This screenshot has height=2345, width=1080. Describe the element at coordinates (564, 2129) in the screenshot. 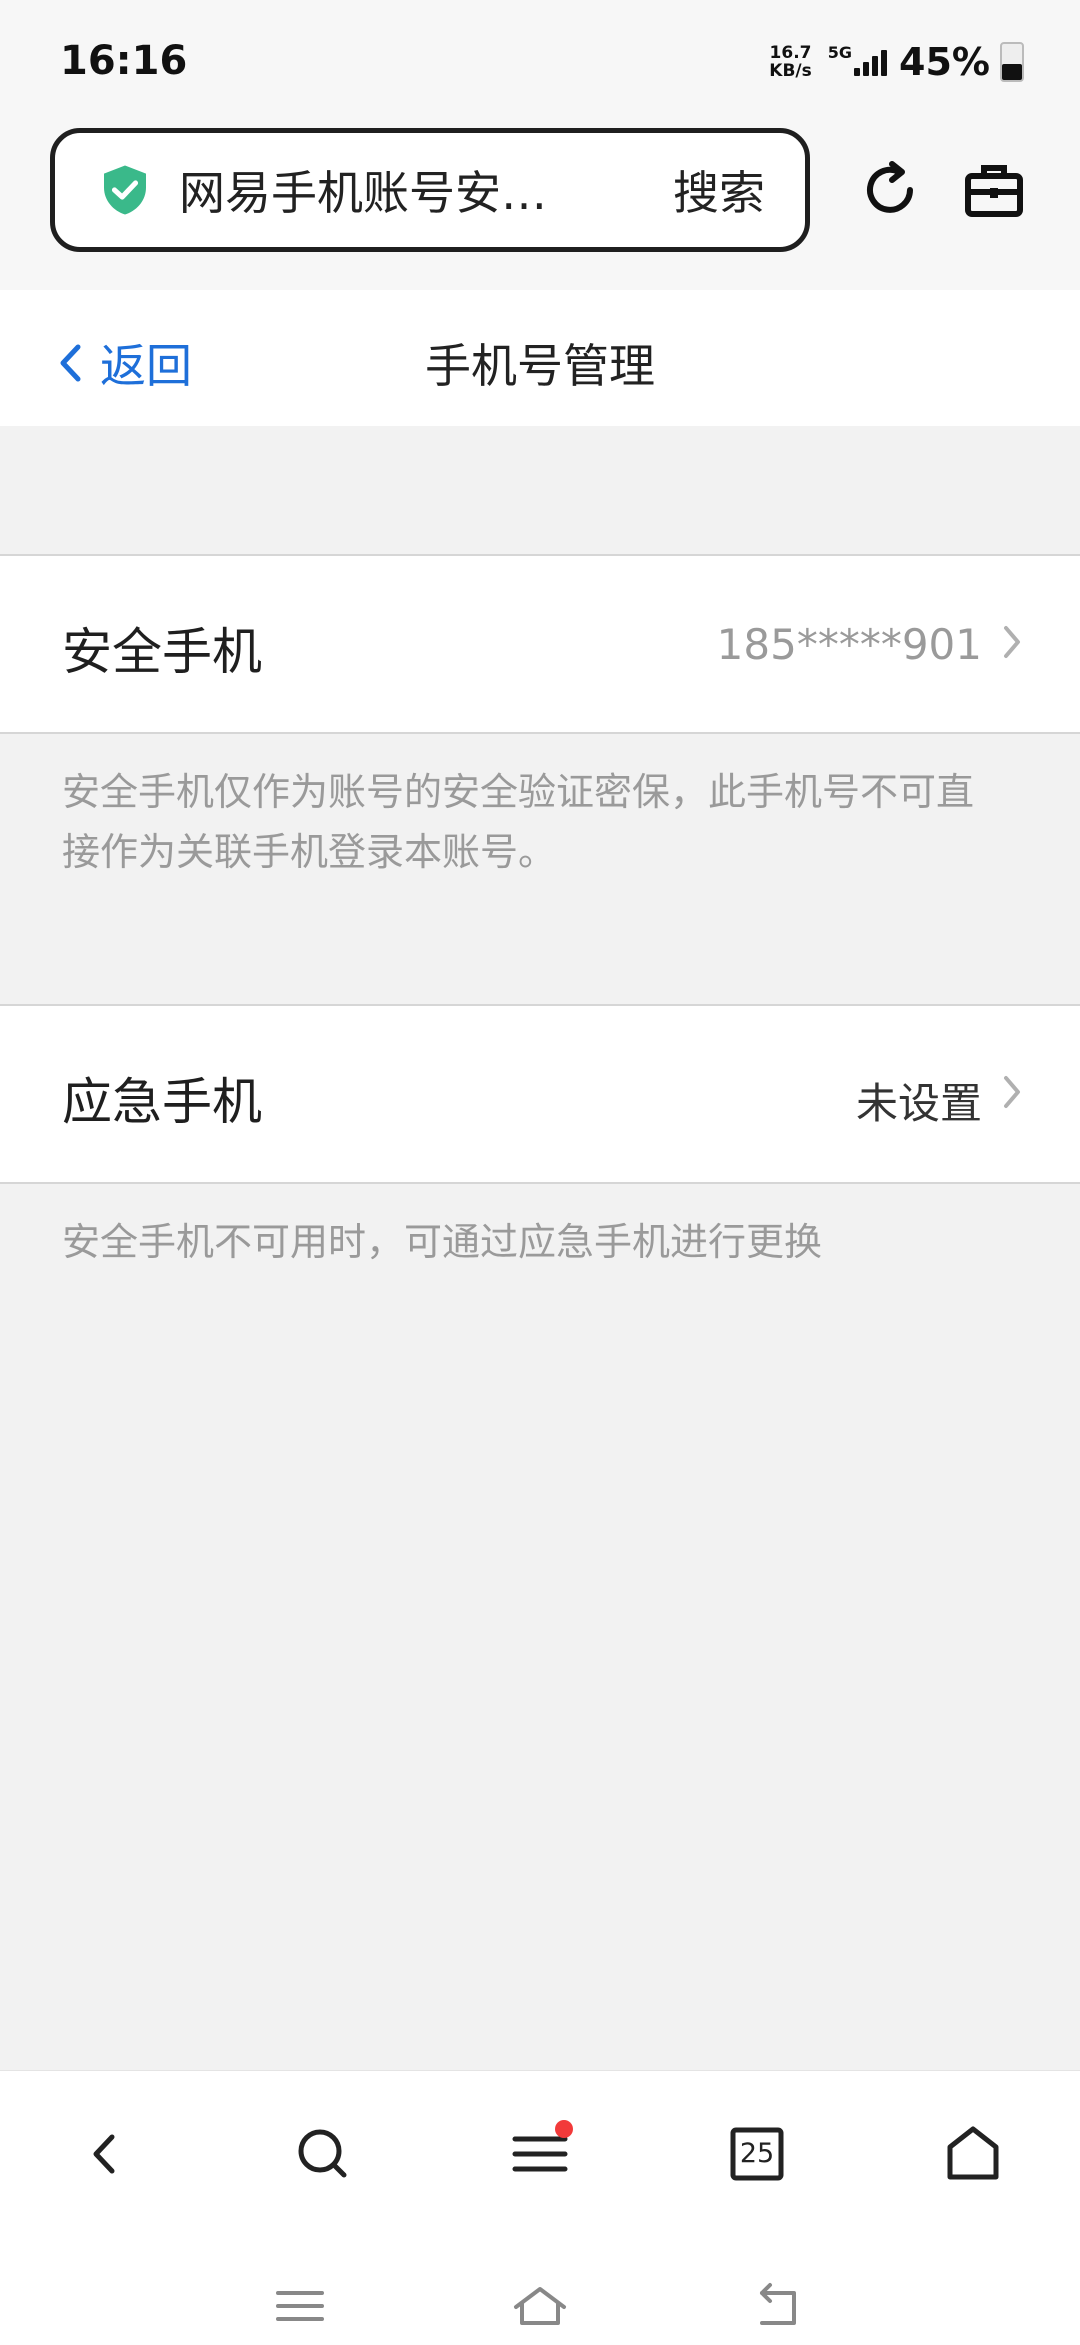

I see `notification-dot` at that location.